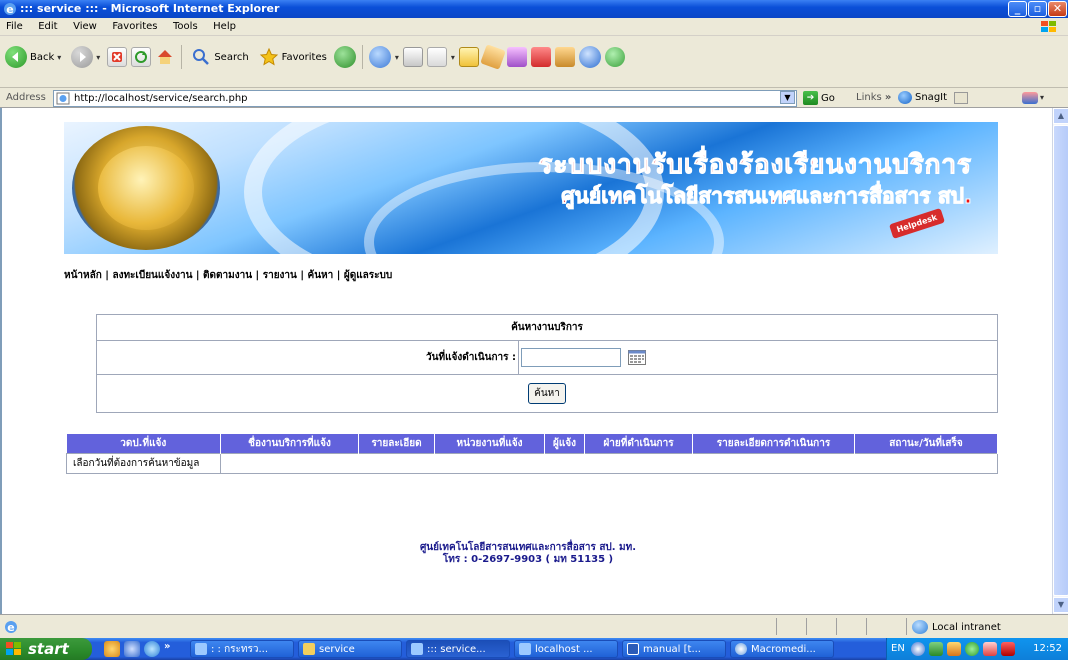 This screenshot has width=1068, height=660. Describe the element at coordinates (425, 98) in the screenshot. I see `address-input: http://localhost/service/search.php` at that location.